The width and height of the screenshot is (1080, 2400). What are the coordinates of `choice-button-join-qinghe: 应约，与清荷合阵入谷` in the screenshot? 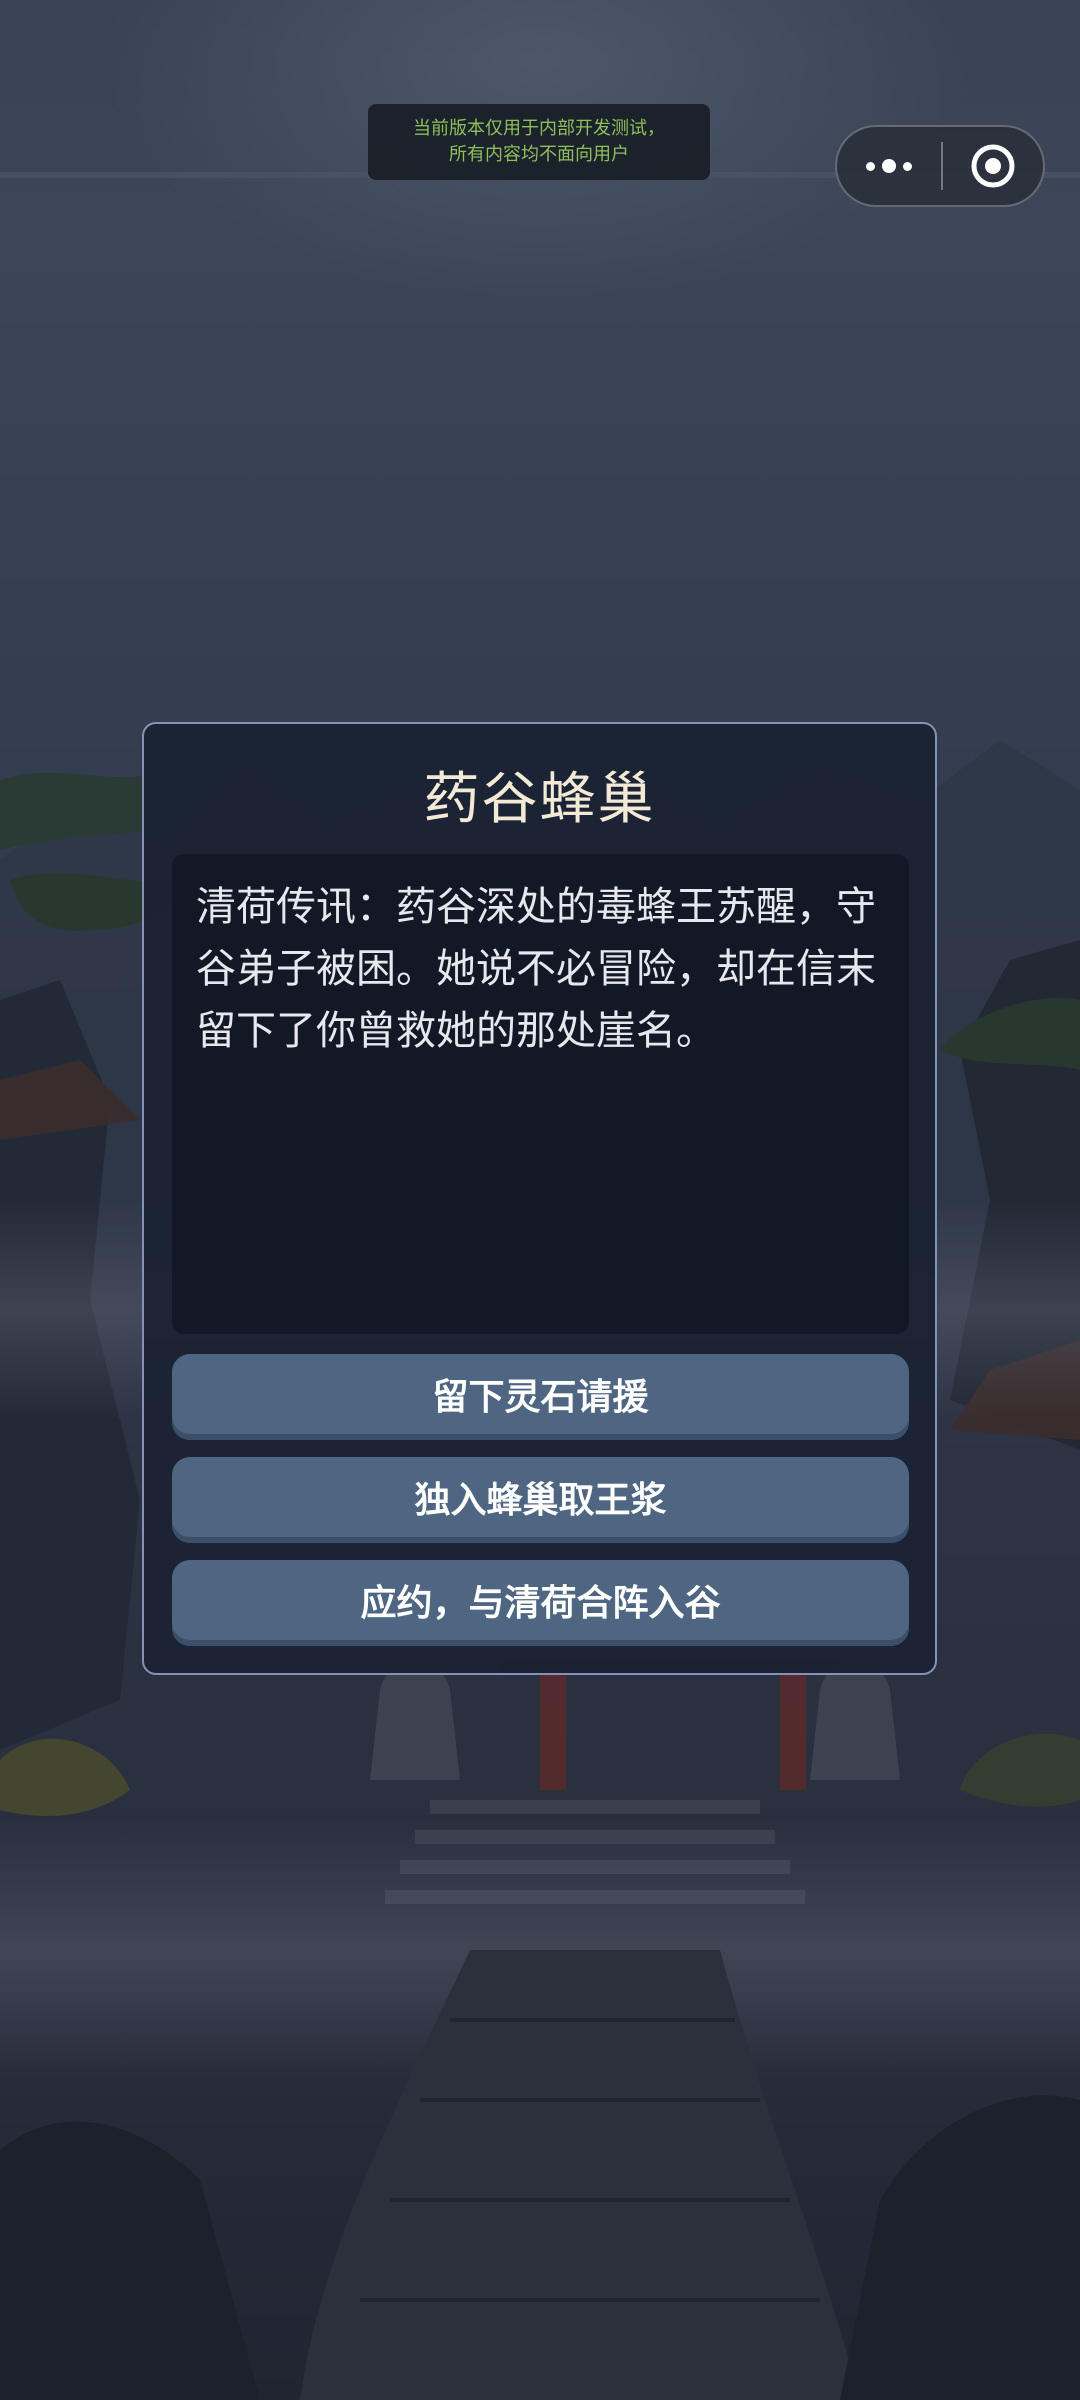 It's located at (540, 1603).